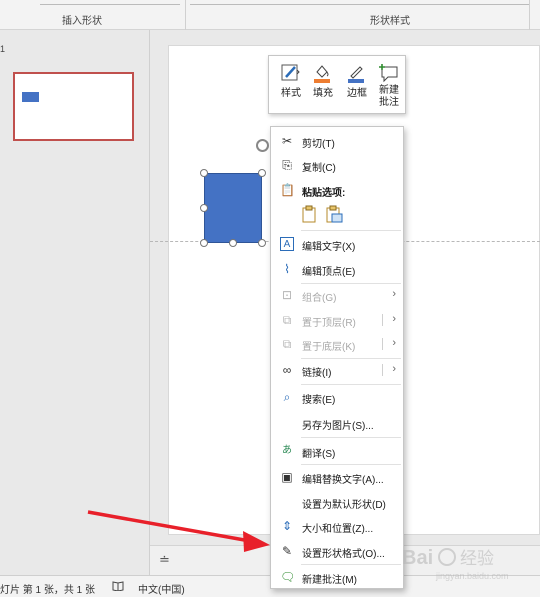 The height and width of the screenshot is (597, 540). I want to click on edit-text-icon: A, so click(287, 244).